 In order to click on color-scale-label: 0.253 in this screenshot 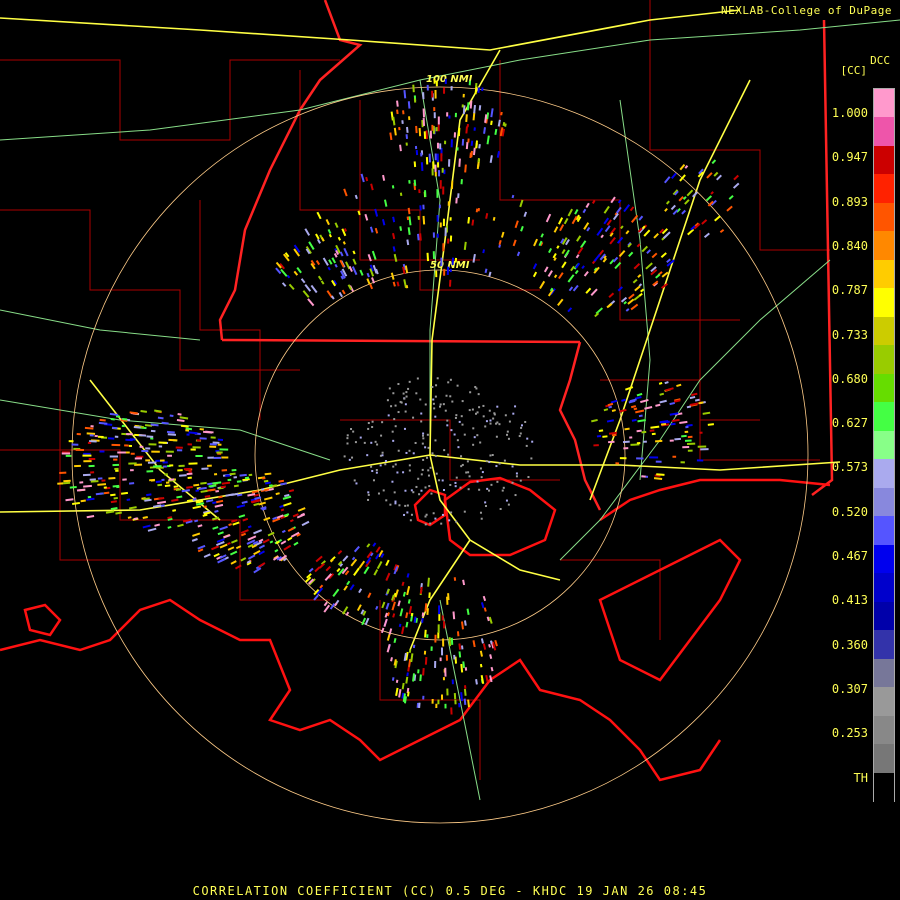, I will do `click(849, 733)`.